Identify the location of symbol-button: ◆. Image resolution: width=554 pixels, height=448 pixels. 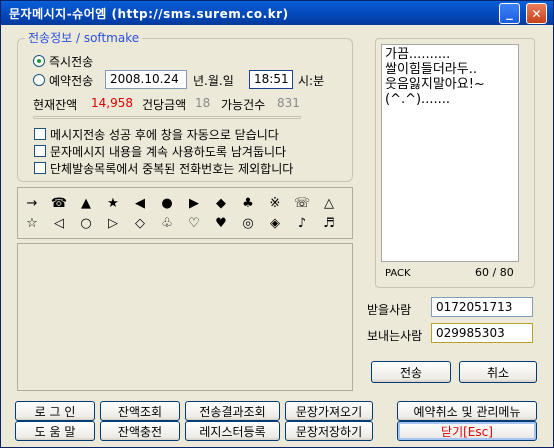
(221, 204).